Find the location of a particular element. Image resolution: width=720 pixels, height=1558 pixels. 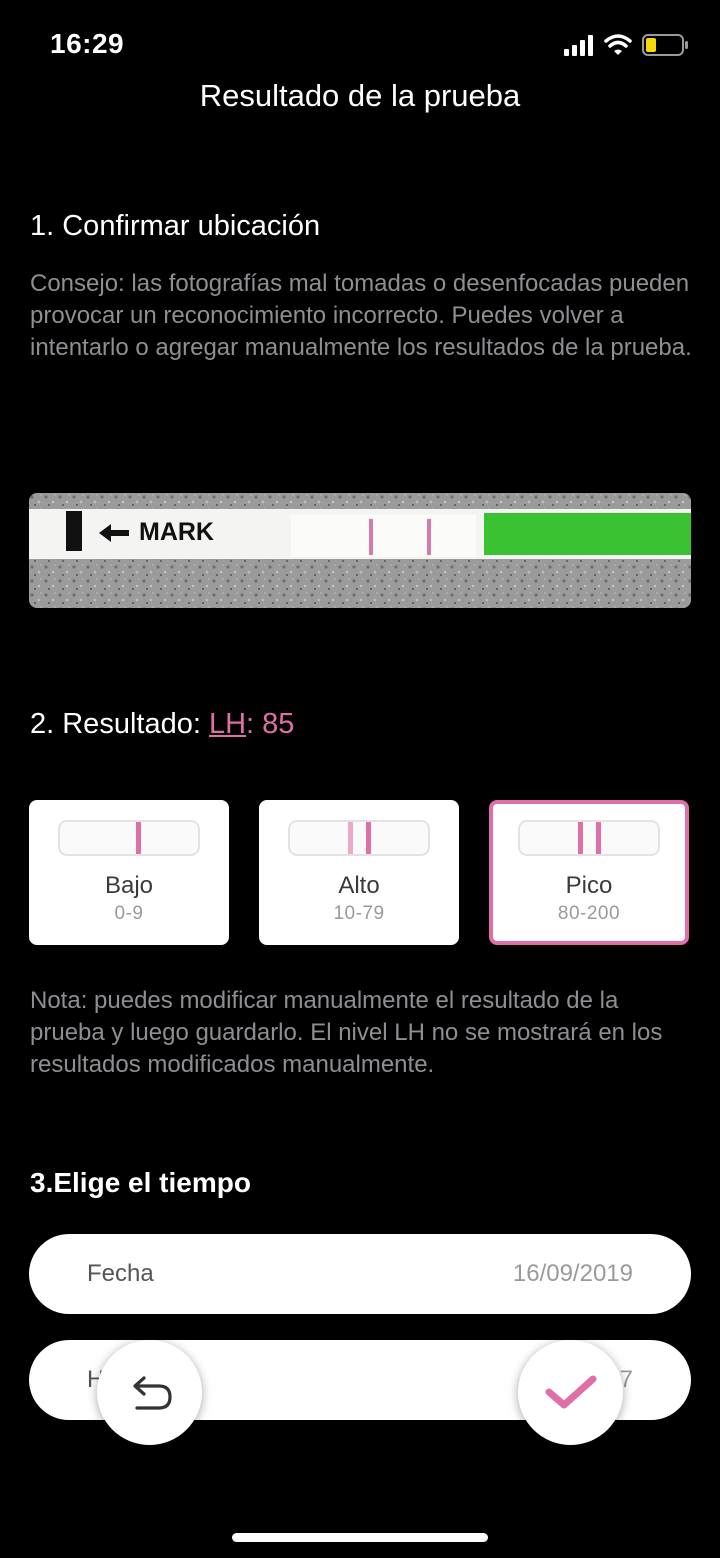

status-icons is located at coordinates (625, 45).